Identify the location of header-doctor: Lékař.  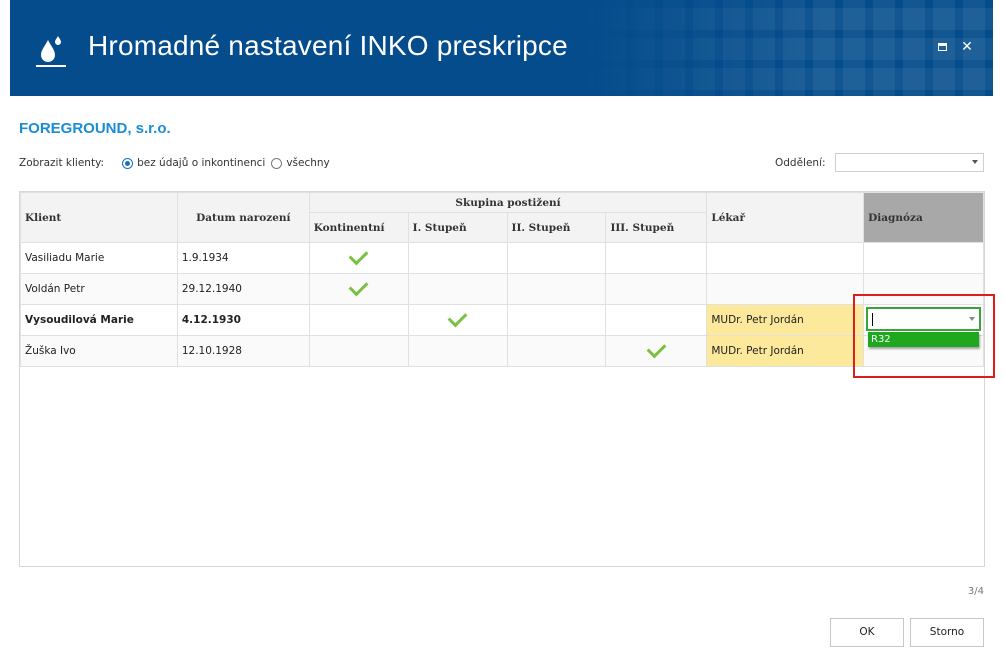
(785, 217).